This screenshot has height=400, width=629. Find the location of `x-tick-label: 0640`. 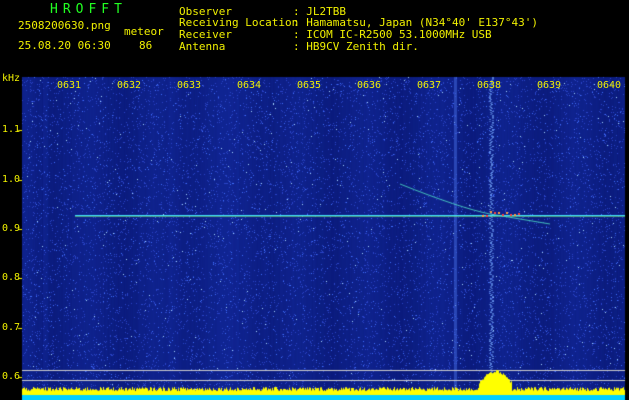

x-tick-label: 0640 is located at coordinates (609, 85).